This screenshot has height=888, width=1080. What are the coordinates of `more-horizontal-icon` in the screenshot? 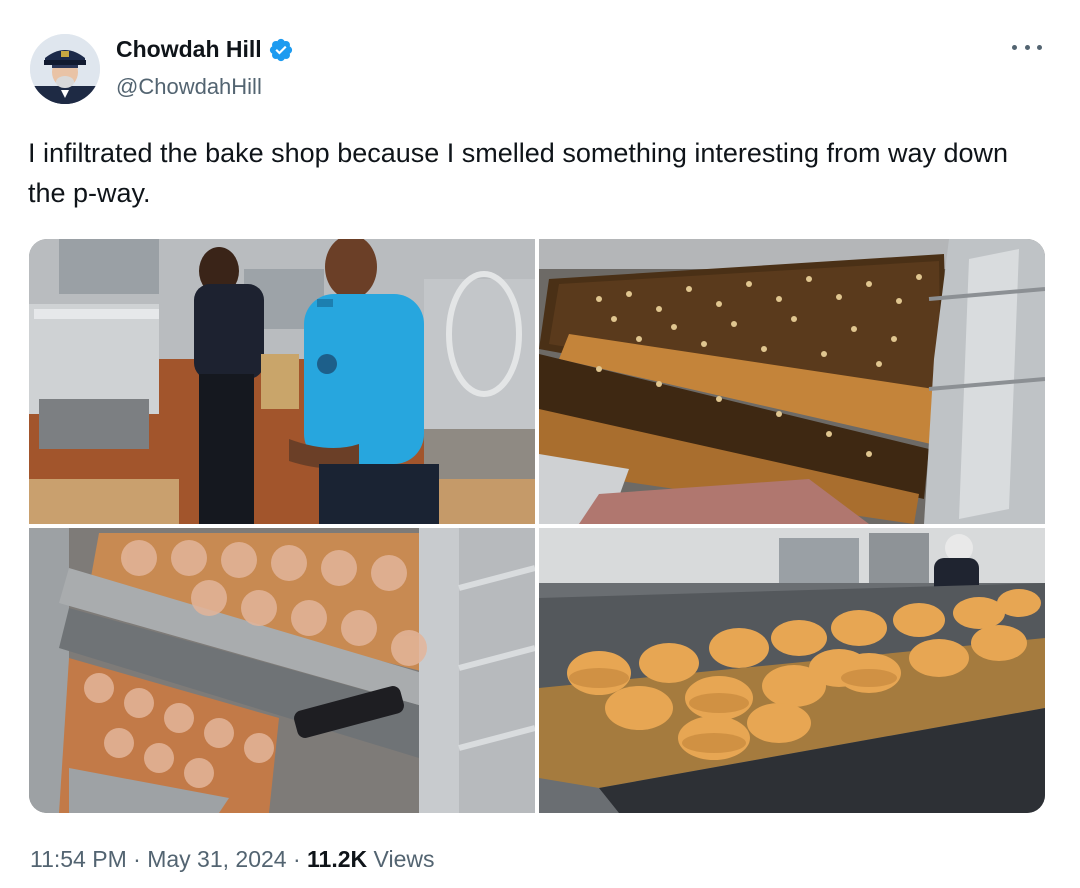 It's located at (1027, 47).